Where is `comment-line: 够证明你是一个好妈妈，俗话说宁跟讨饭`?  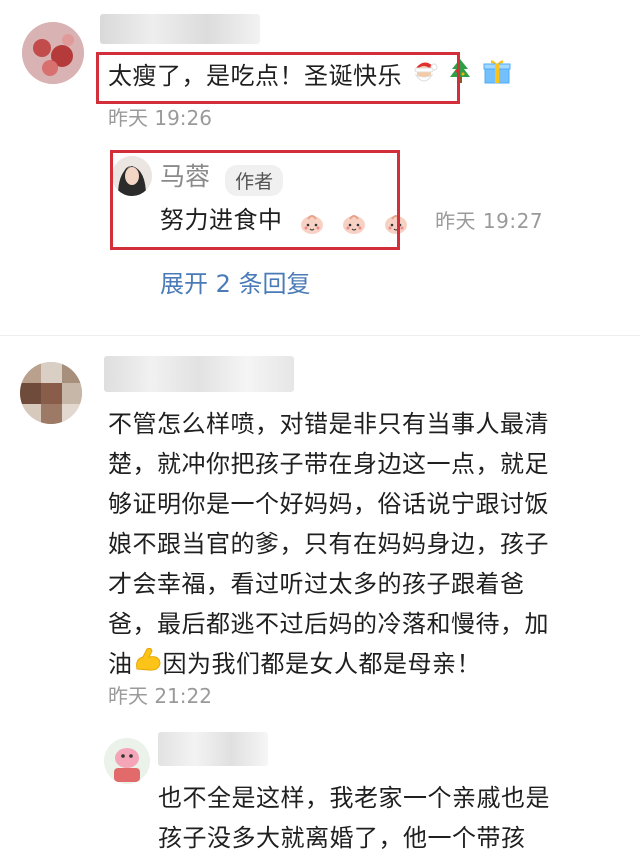 comment-line: 够证明你是一个好妈妈，俗话说宁跟讨饭 is located at coordinates (328, 504).